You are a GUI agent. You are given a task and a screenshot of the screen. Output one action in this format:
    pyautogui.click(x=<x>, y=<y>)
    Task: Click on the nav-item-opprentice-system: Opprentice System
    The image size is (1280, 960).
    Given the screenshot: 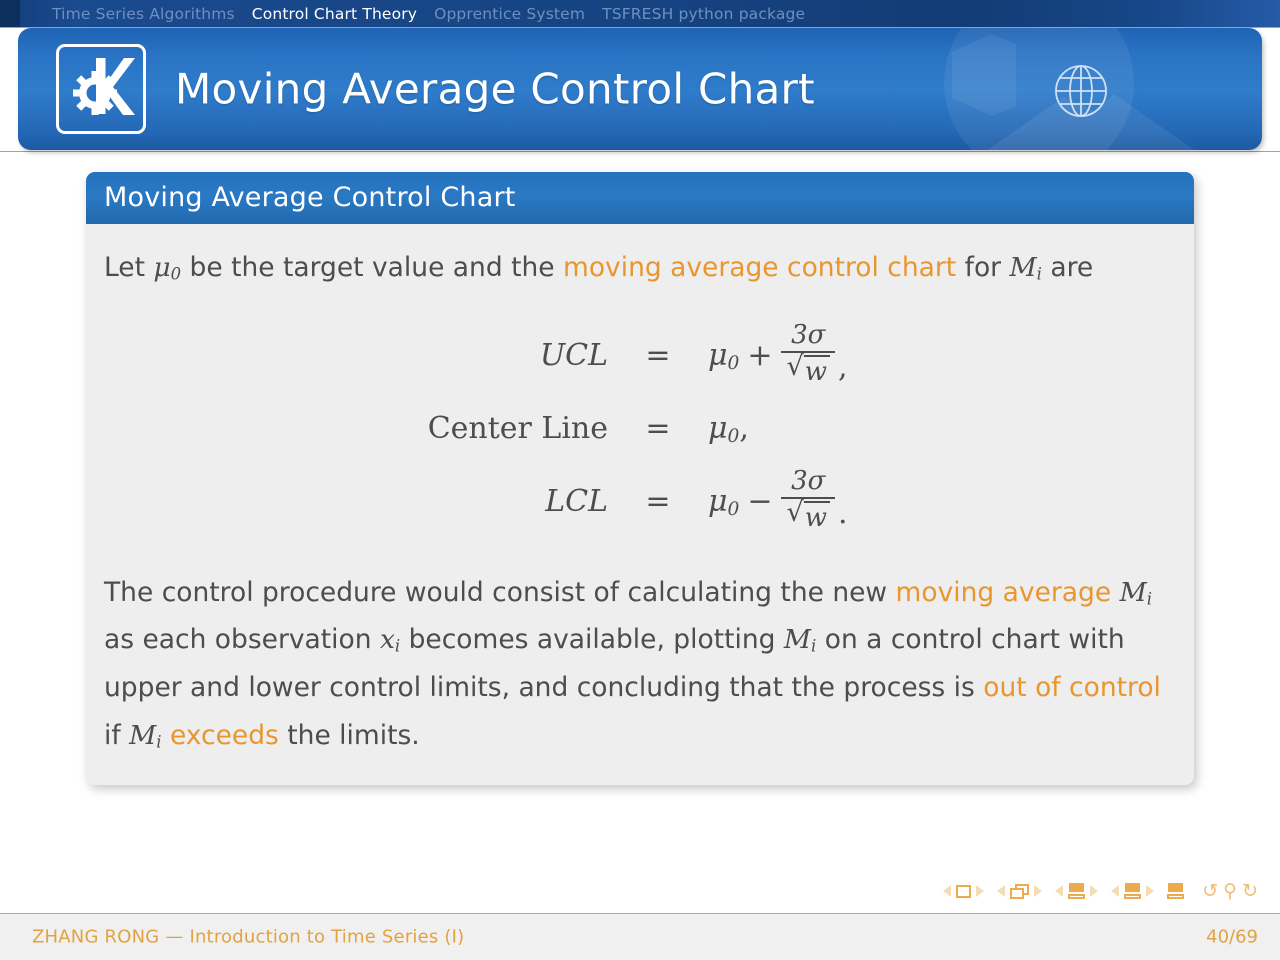 What is the action you would take?
    pyautogui.click(x=509, y=14)
    